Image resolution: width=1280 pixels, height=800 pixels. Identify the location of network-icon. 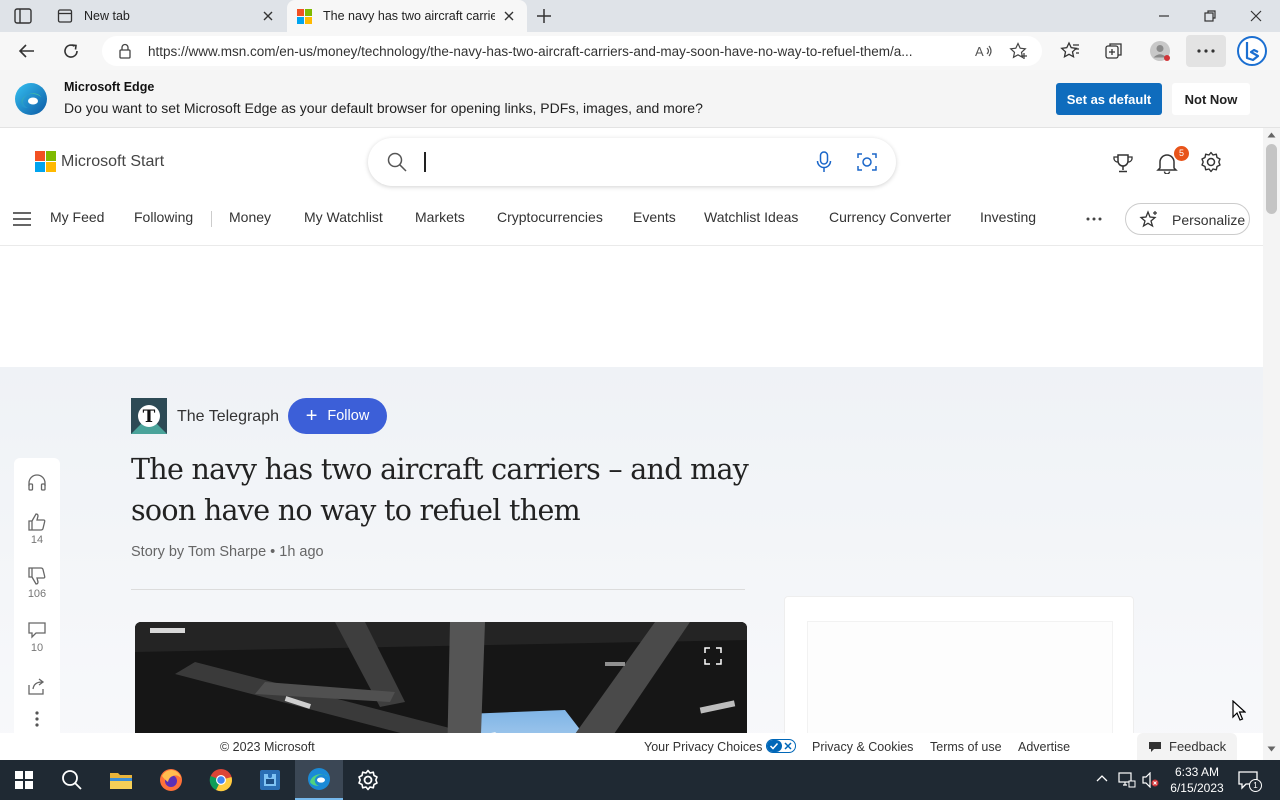
(1127, 780).